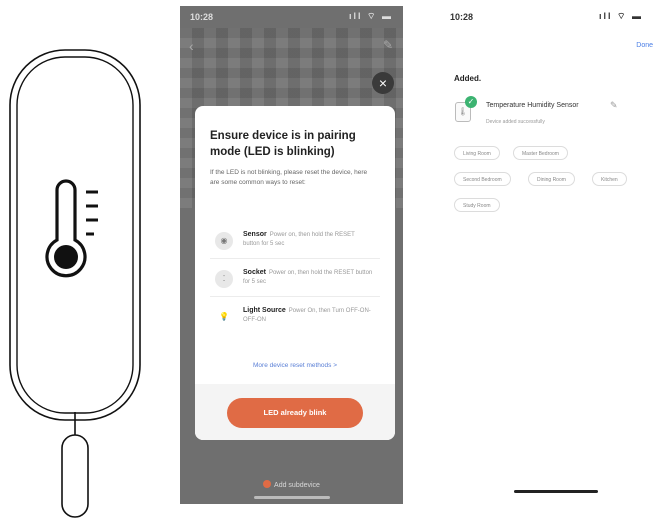 This screenshot has height=524, width=655. What do you see at coordinates (477, 205) in the screenshot?
I see `room-chip: Study Room` at bounding box center [477, 205].